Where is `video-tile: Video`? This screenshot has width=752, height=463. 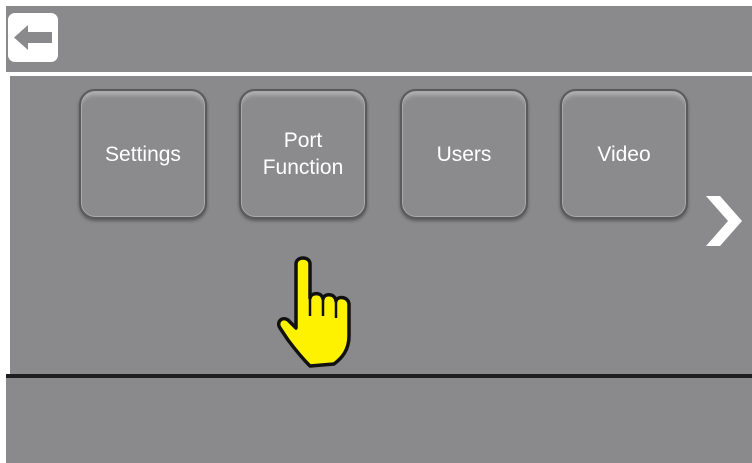
video-tile: Video is located at coordinates (624, 154).